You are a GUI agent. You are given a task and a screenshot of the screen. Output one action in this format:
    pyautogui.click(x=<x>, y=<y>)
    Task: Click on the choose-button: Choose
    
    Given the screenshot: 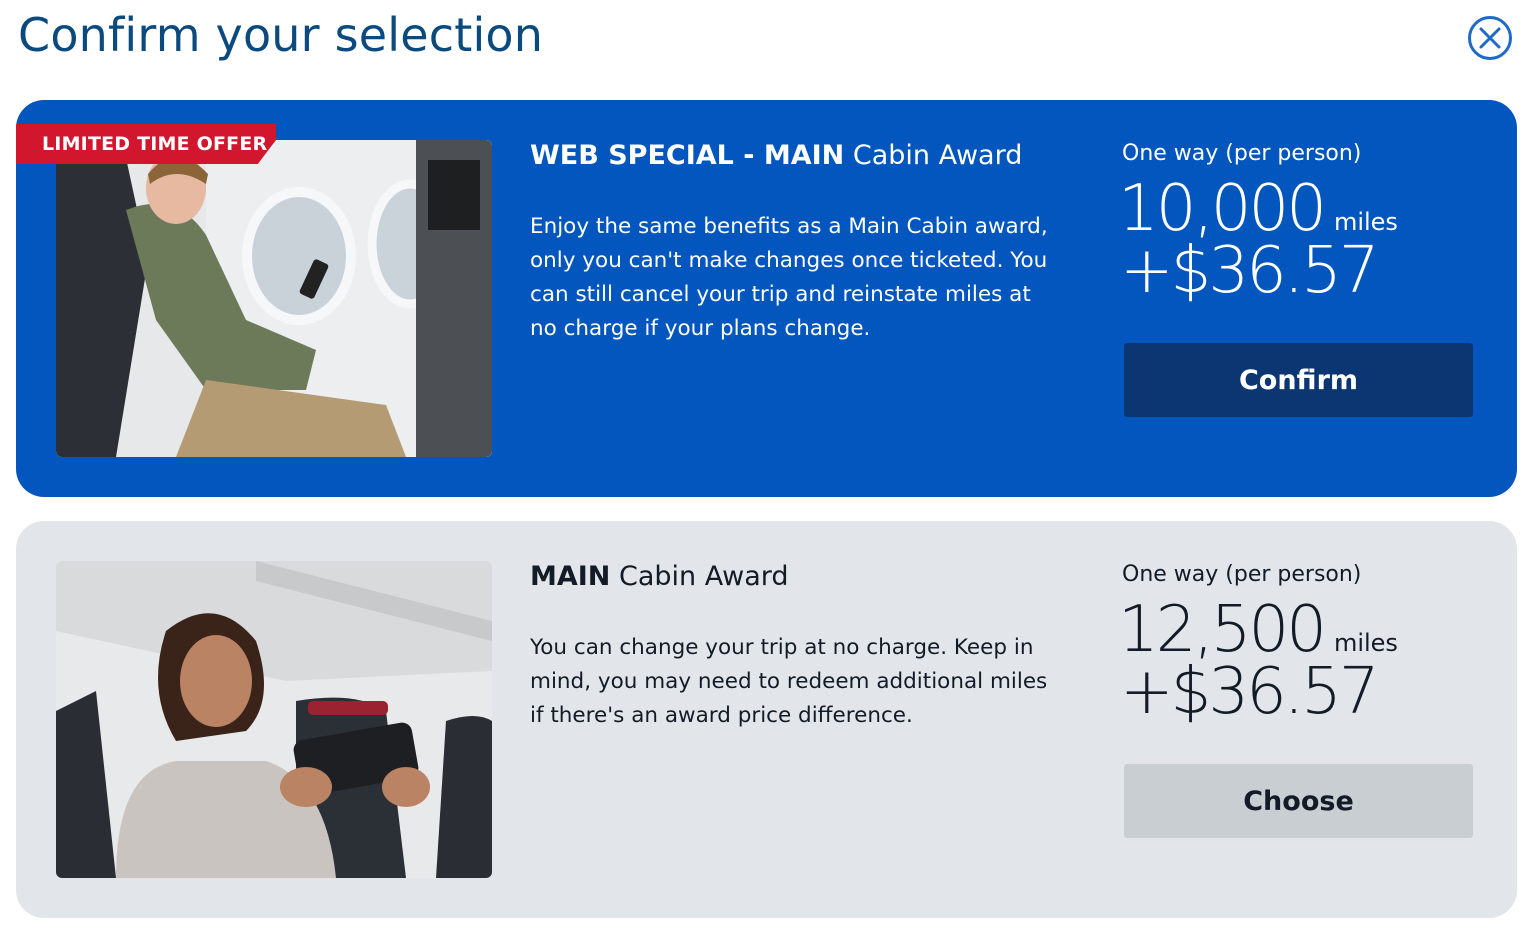 What is the action you would take?
    pyautogui.click(x=1298, y=801)
    